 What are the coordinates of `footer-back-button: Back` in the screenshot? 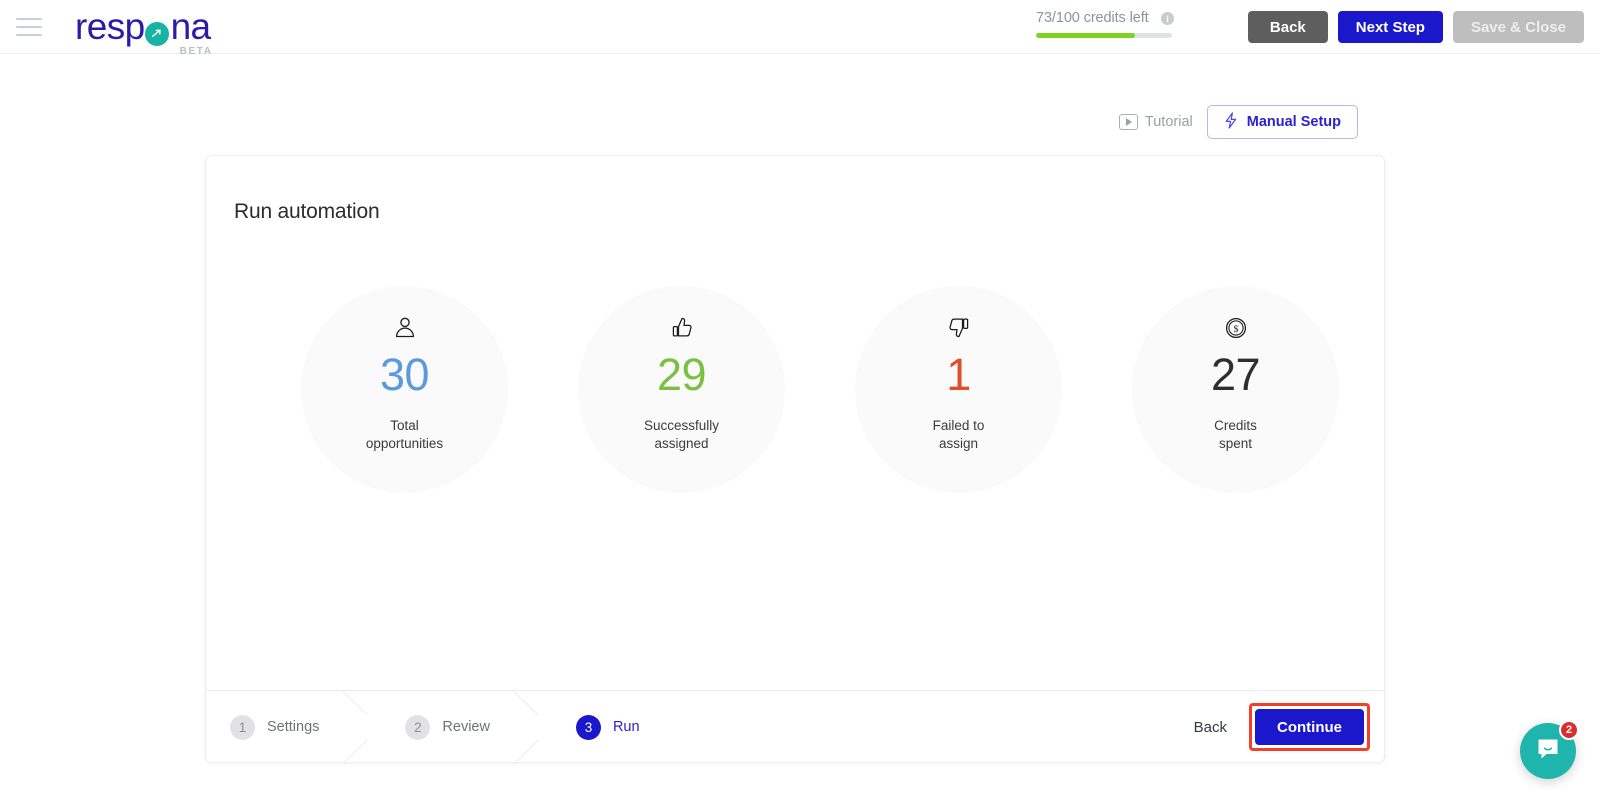 It's located at (1210, 727).